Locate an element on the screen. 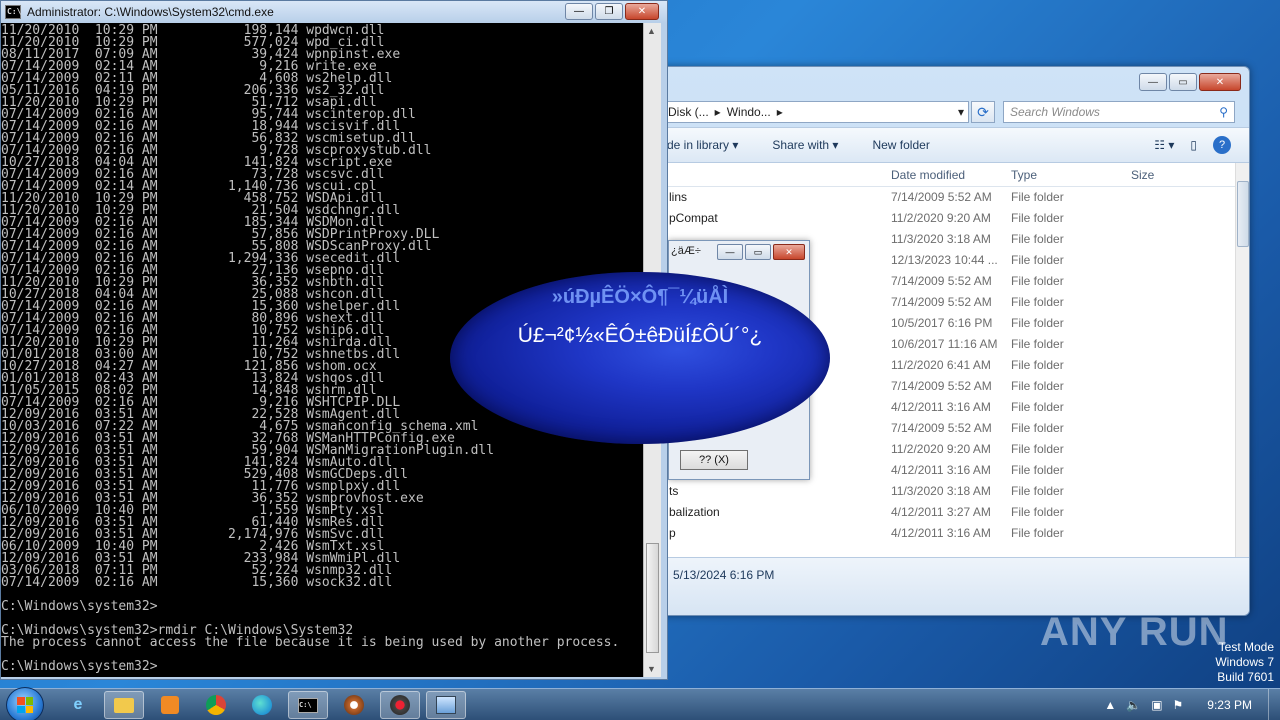 This screenshot has height=720, width=1280. internet-explorer-icon: e is located at coordinates (78, 704).